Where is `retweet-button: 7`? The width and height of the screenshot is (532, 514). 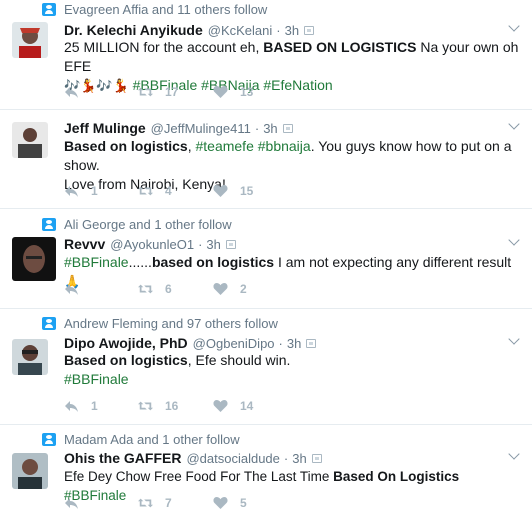 retweet-button: 7 is located at coordinates (175, 503).